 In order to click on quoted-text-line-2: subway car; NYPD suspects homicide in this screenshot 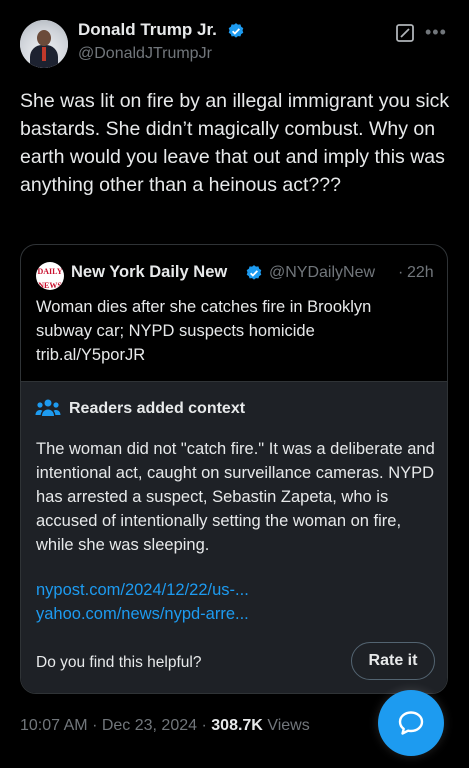, I will do `click(175, 331)`.